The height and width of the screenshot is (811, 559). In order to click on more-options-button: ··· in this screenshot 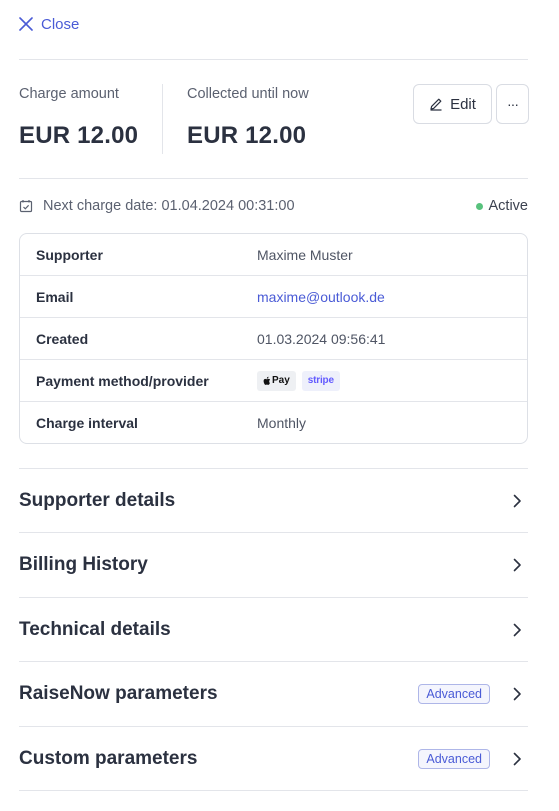, I will do `click(512, 104)`.